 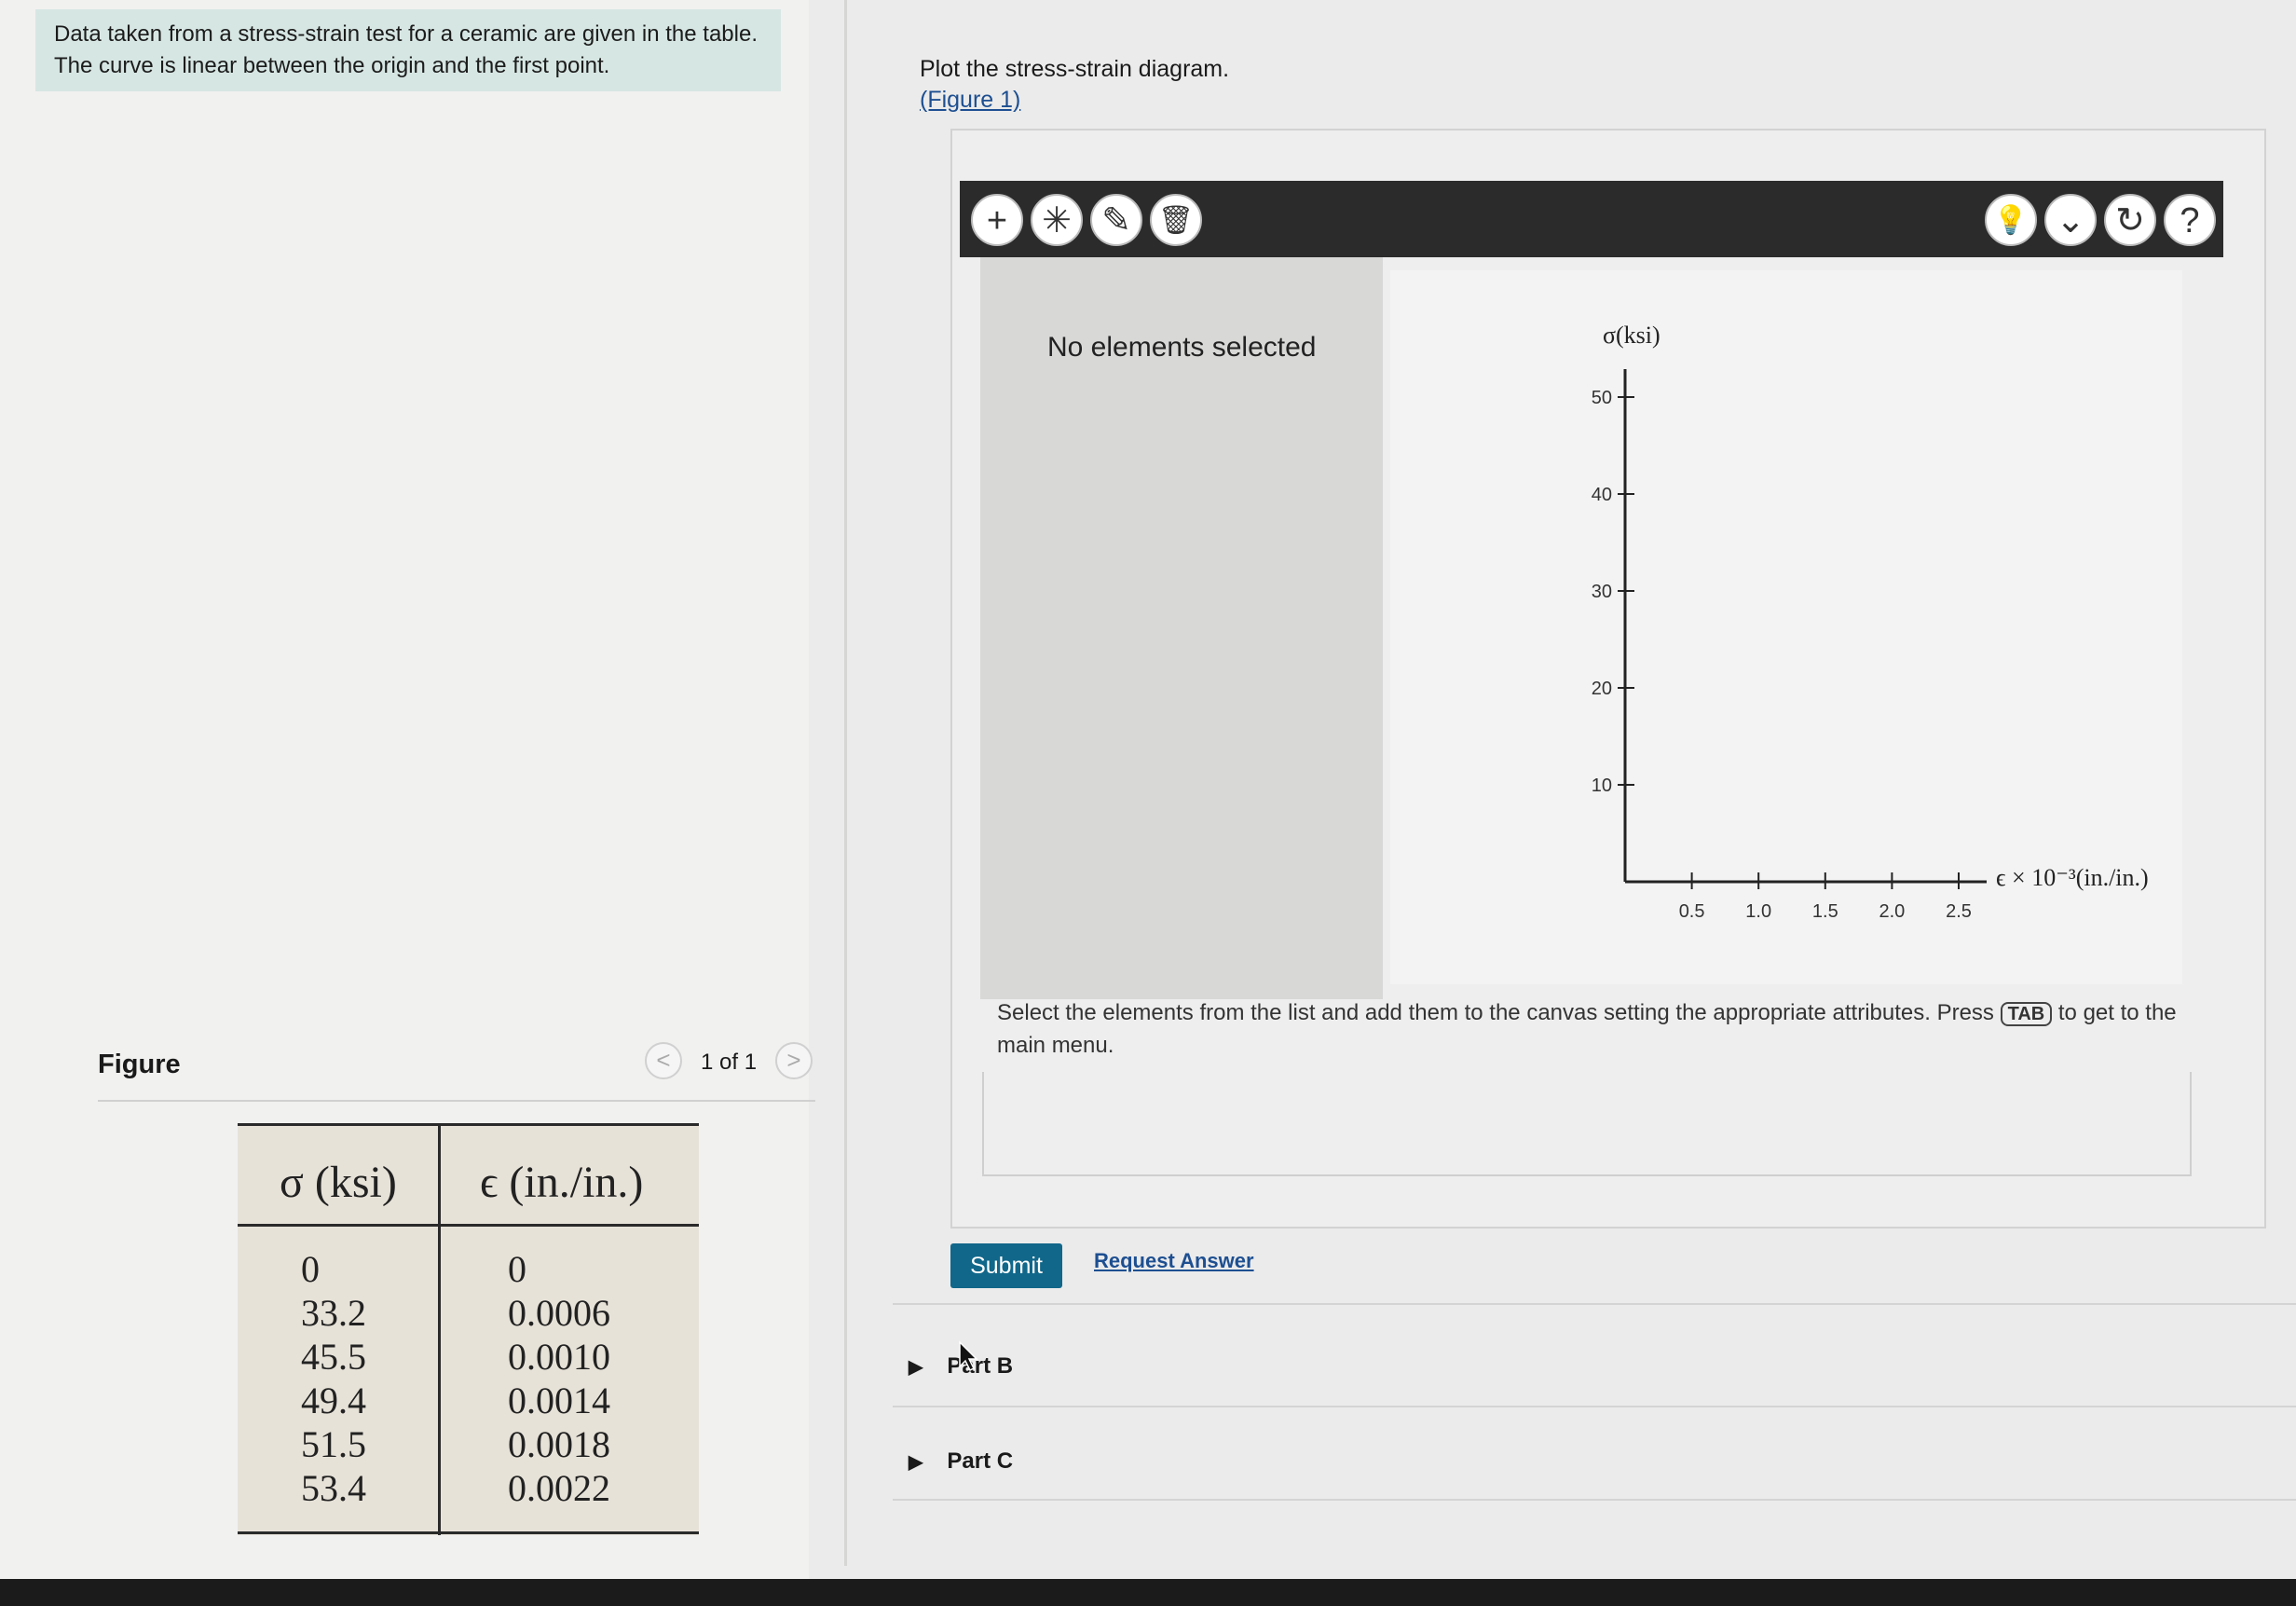 What do you see at coordinates (1591, 219) in the screenshot?
I see `drawing-toolbar: + ✳ ✎ 🗑 💡 ⌄ ↻ ?` at bounding box center [1591, 219].